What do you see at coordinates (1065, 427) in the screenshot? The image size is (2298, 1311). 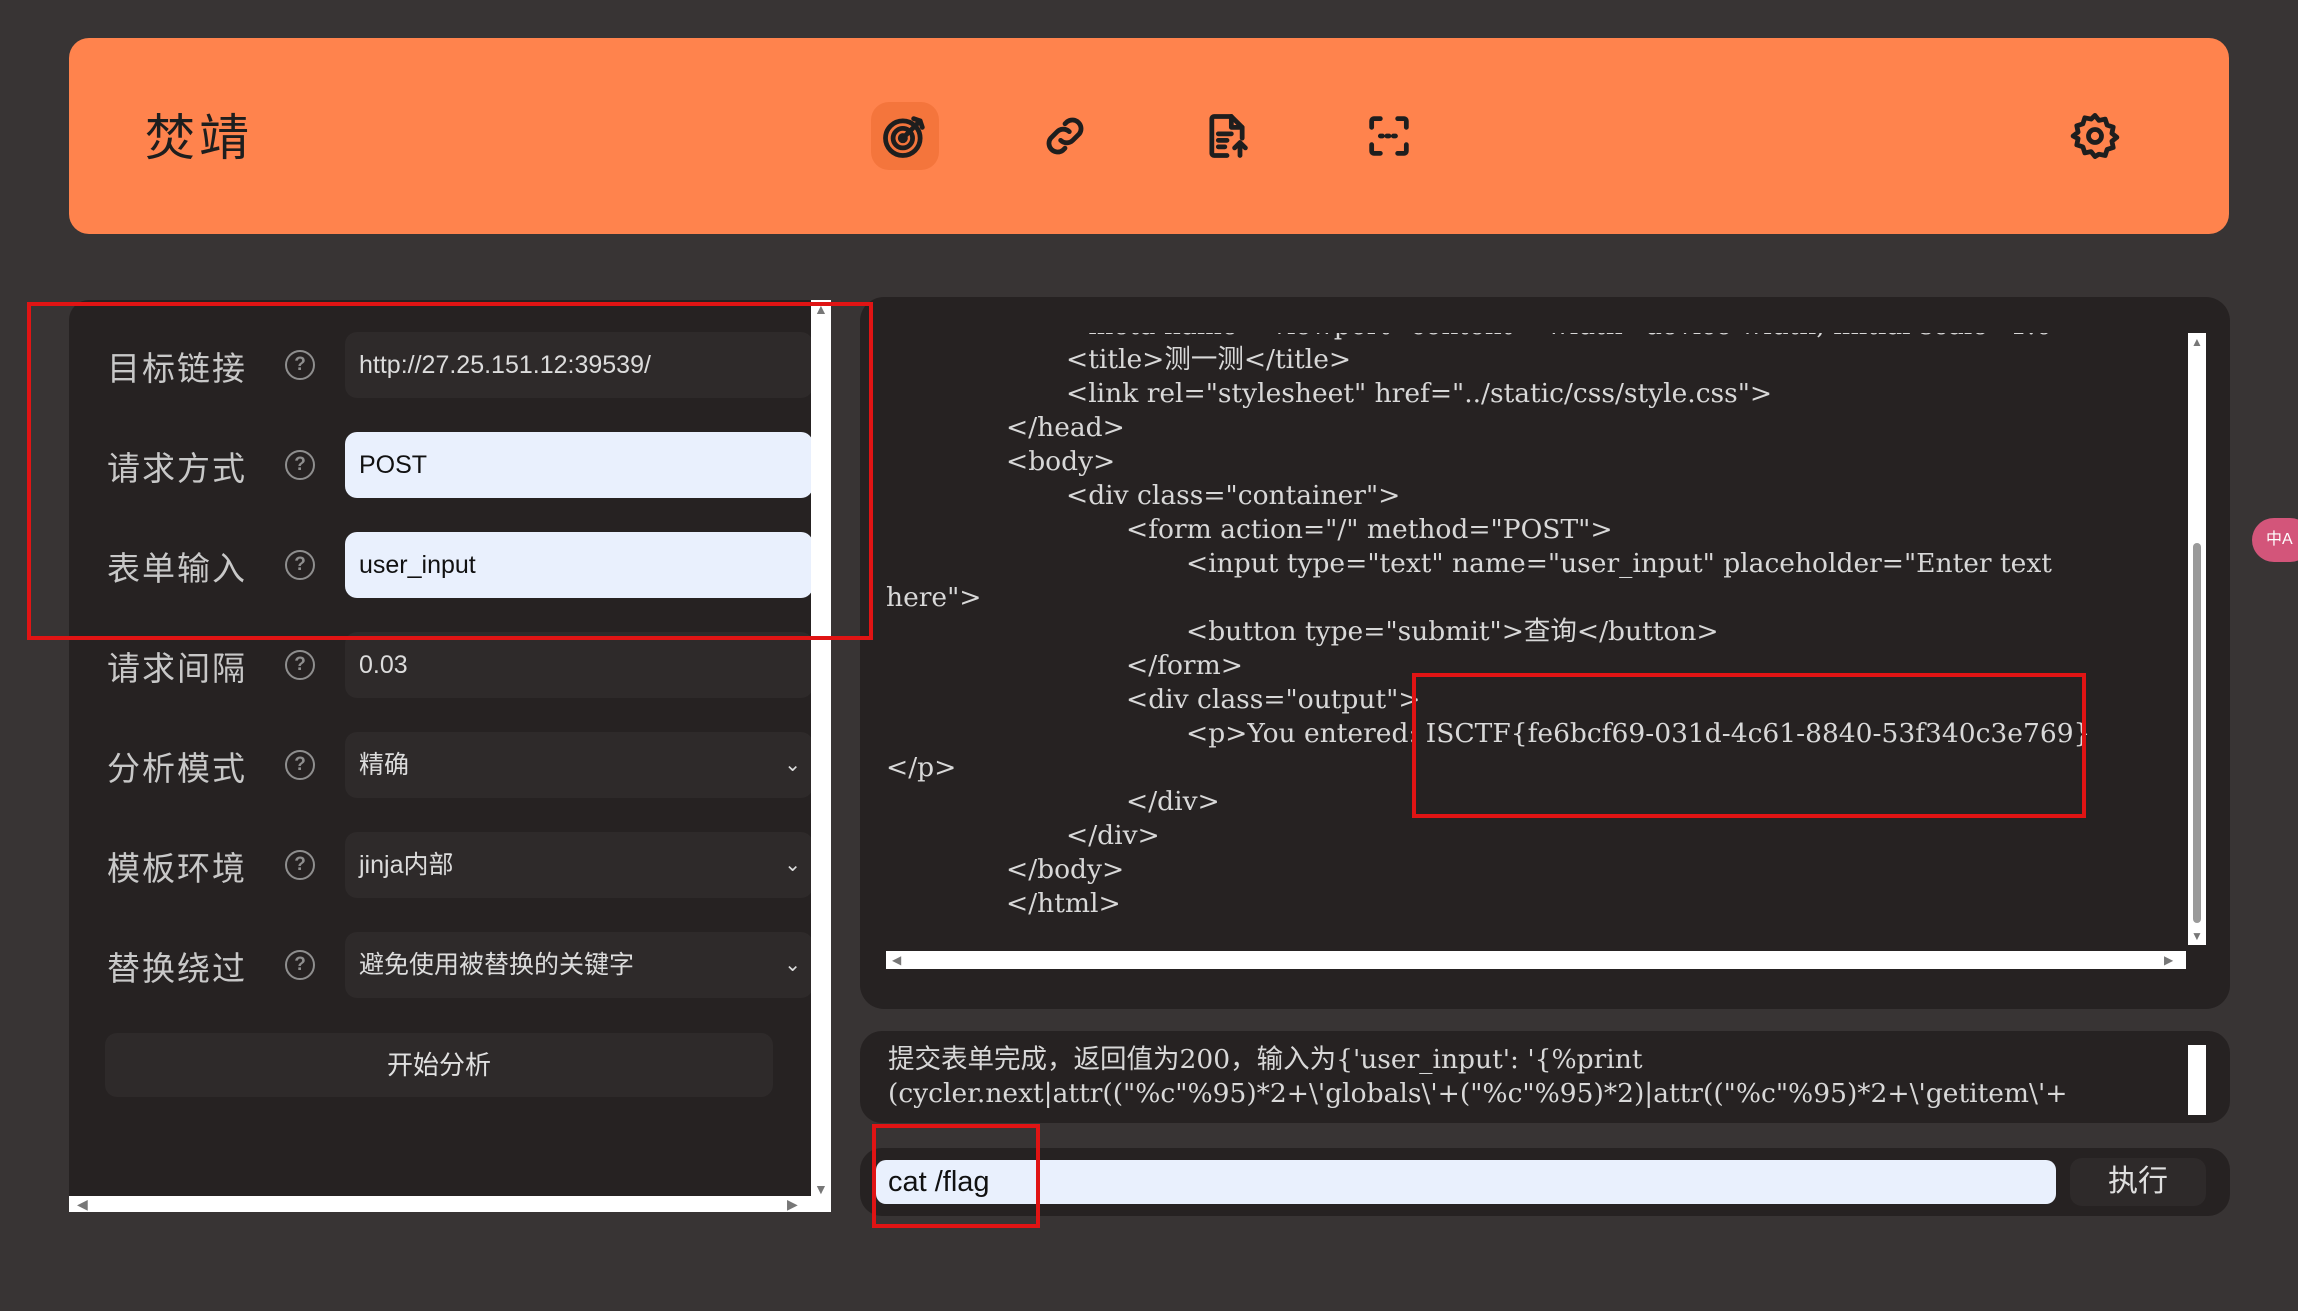 I see `code-line: </head>` at bounding box center [1065, 427].